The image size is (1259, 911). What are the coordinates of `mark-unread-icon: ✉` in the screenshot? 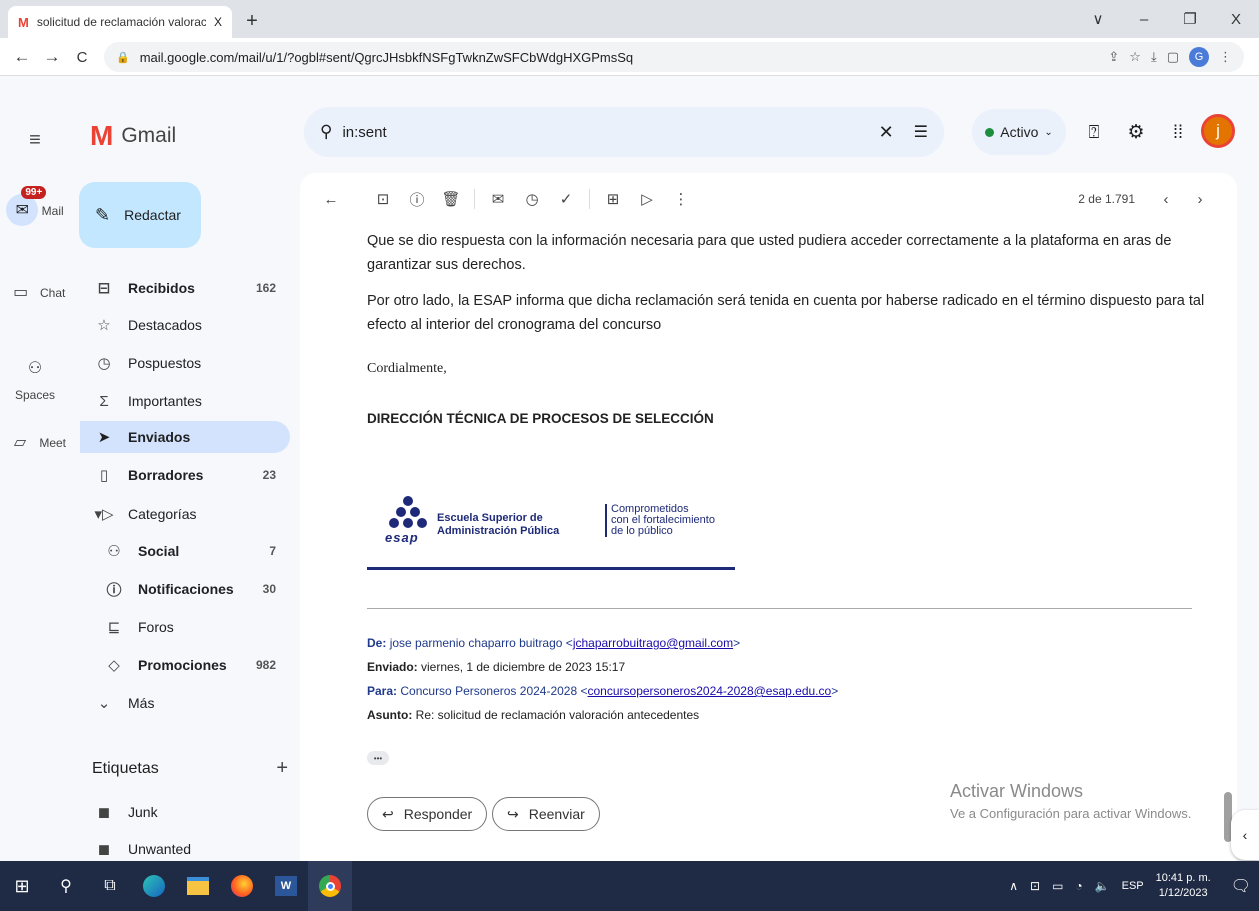 It's located at (498, 199).